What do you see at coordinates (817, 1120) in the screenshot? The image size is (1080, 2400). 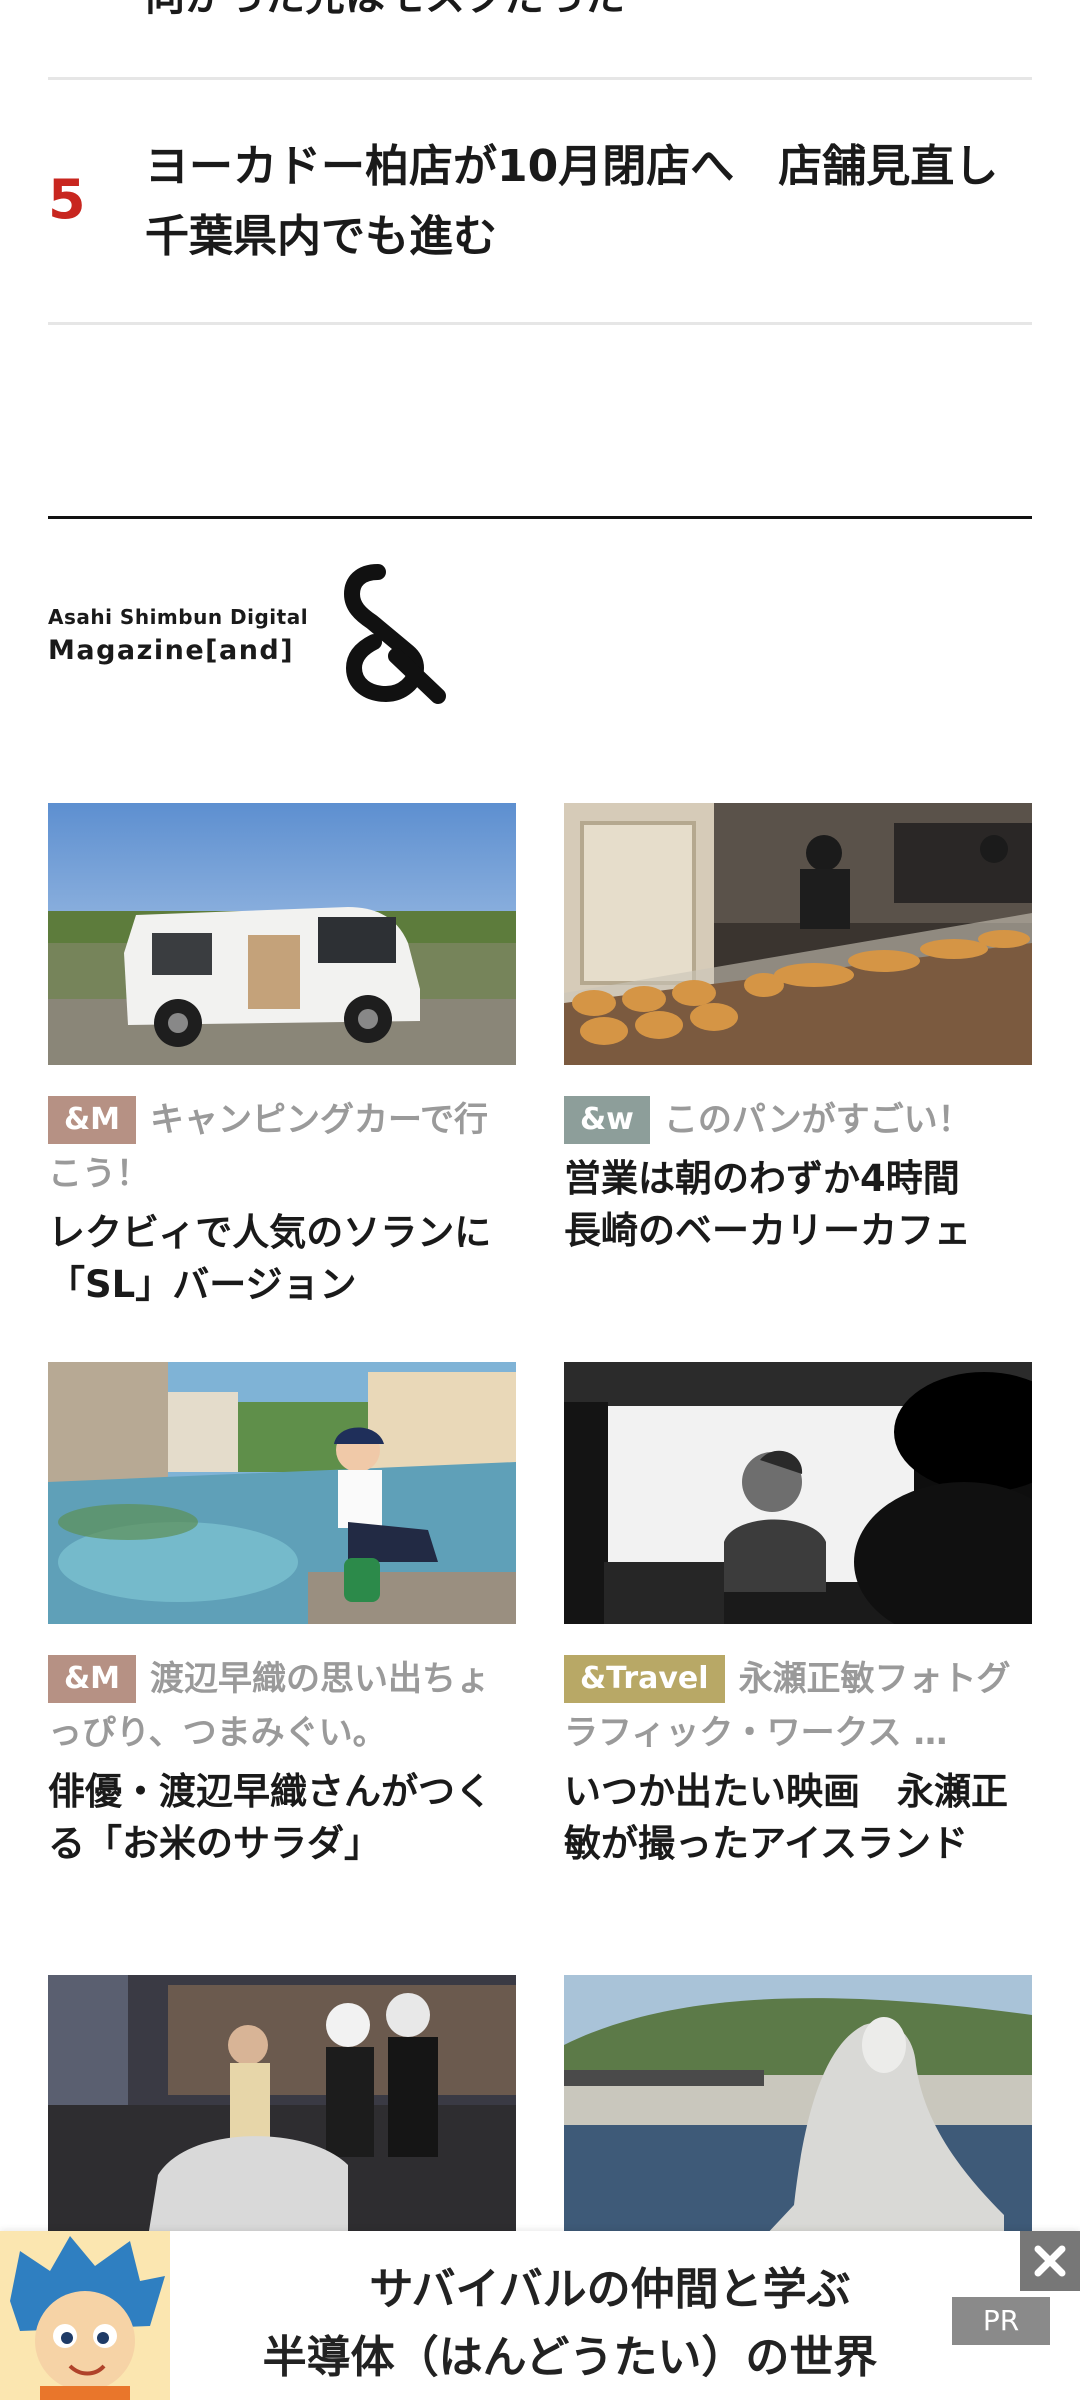 I see `series-label: このパンがすごい！` at bounding box center [817, 1120].